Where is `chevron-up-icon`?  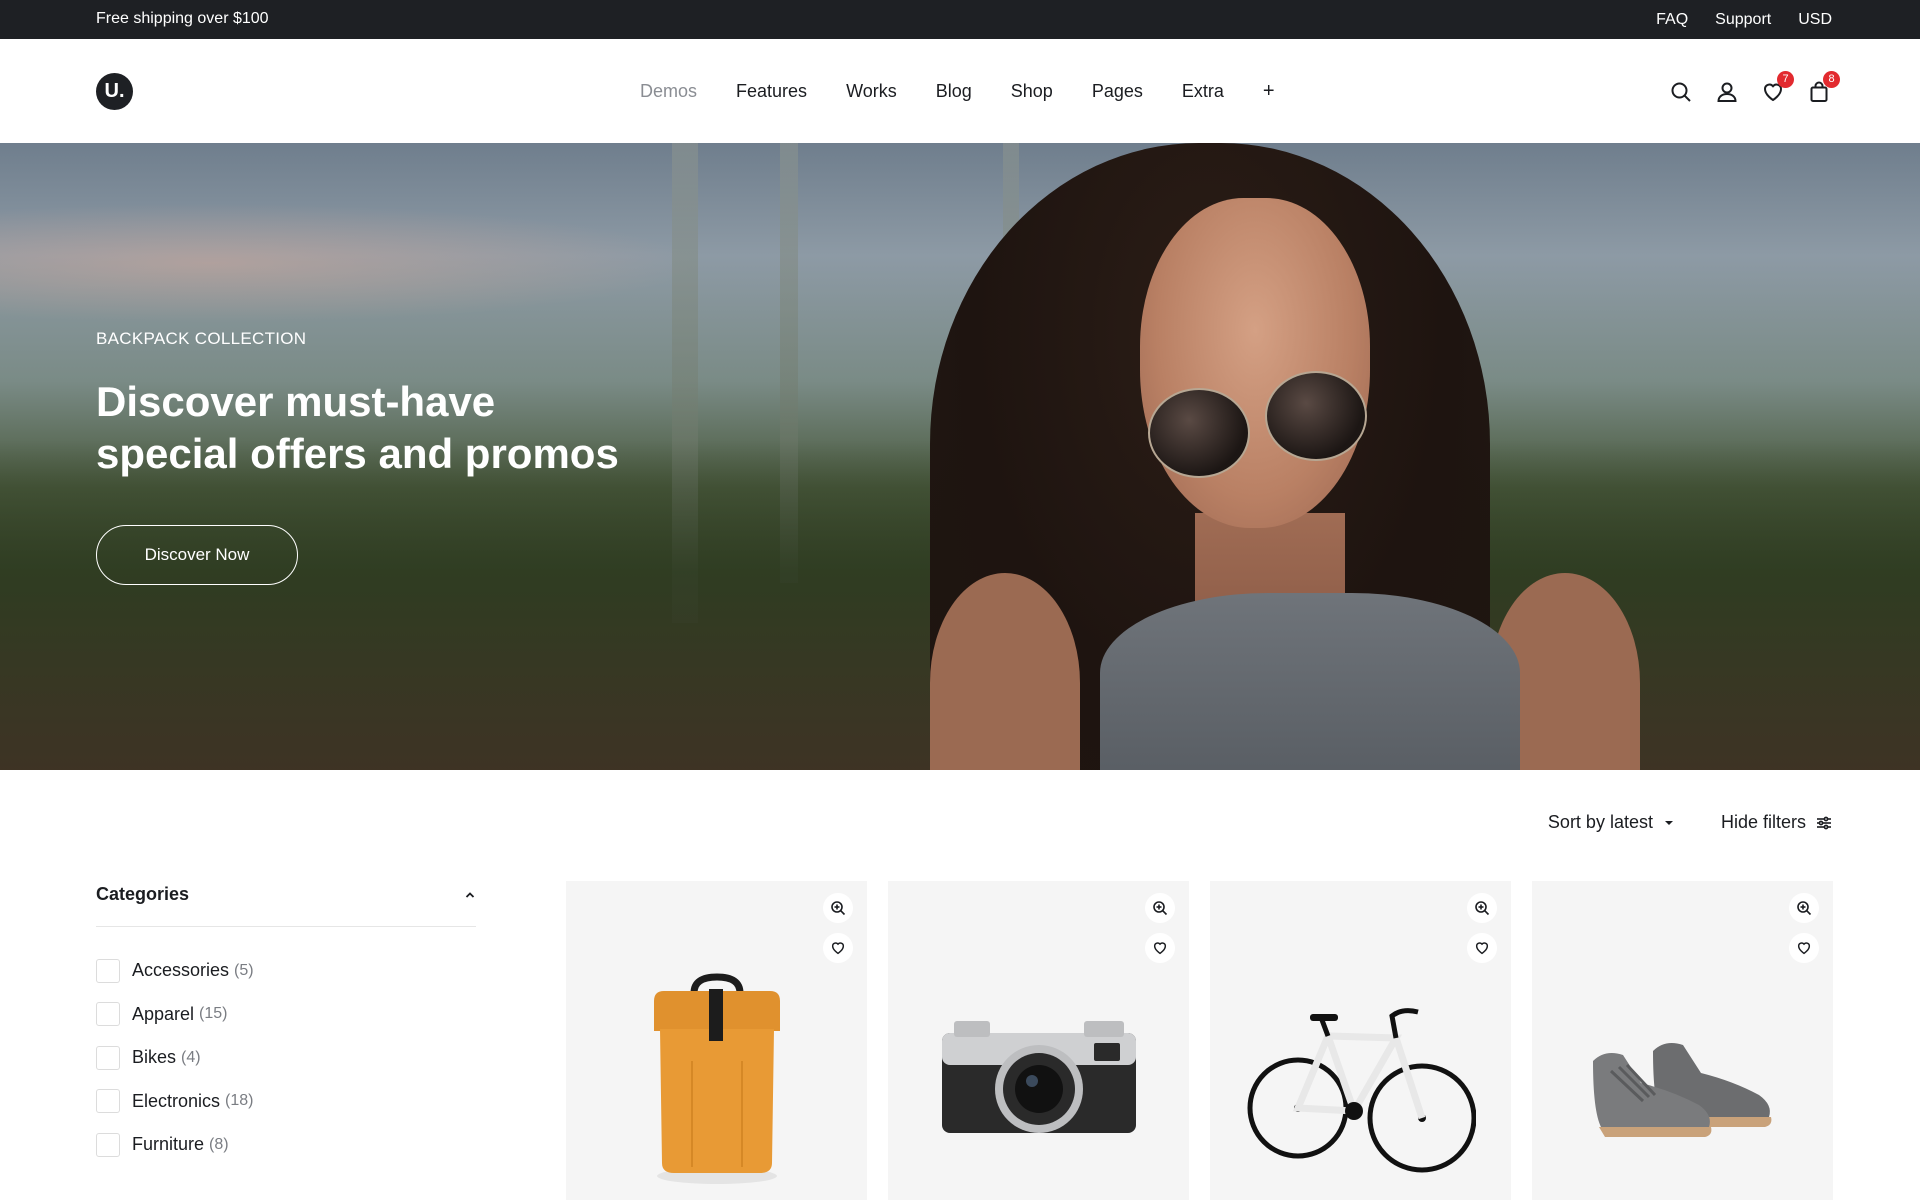 chevron-up-icon is located at coordinates (470, 894).